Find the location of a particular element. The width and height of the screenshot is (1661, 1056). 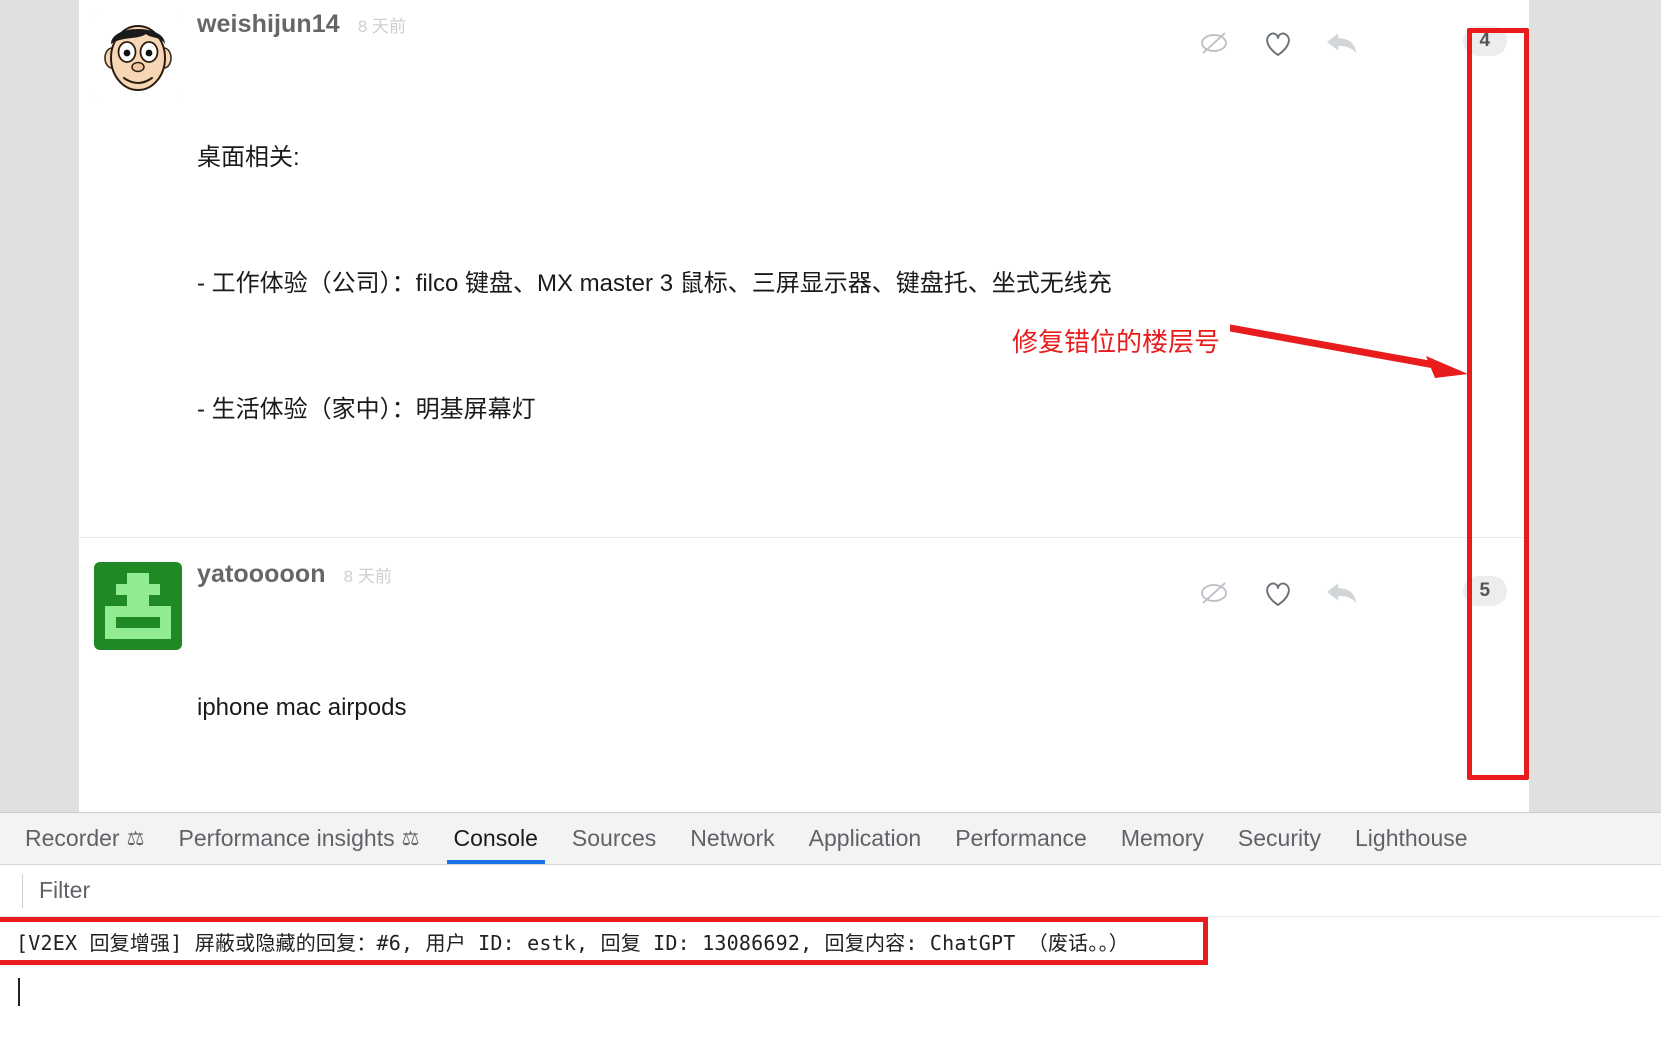

tab-label: Memory is located at coordinates (1162, 838).